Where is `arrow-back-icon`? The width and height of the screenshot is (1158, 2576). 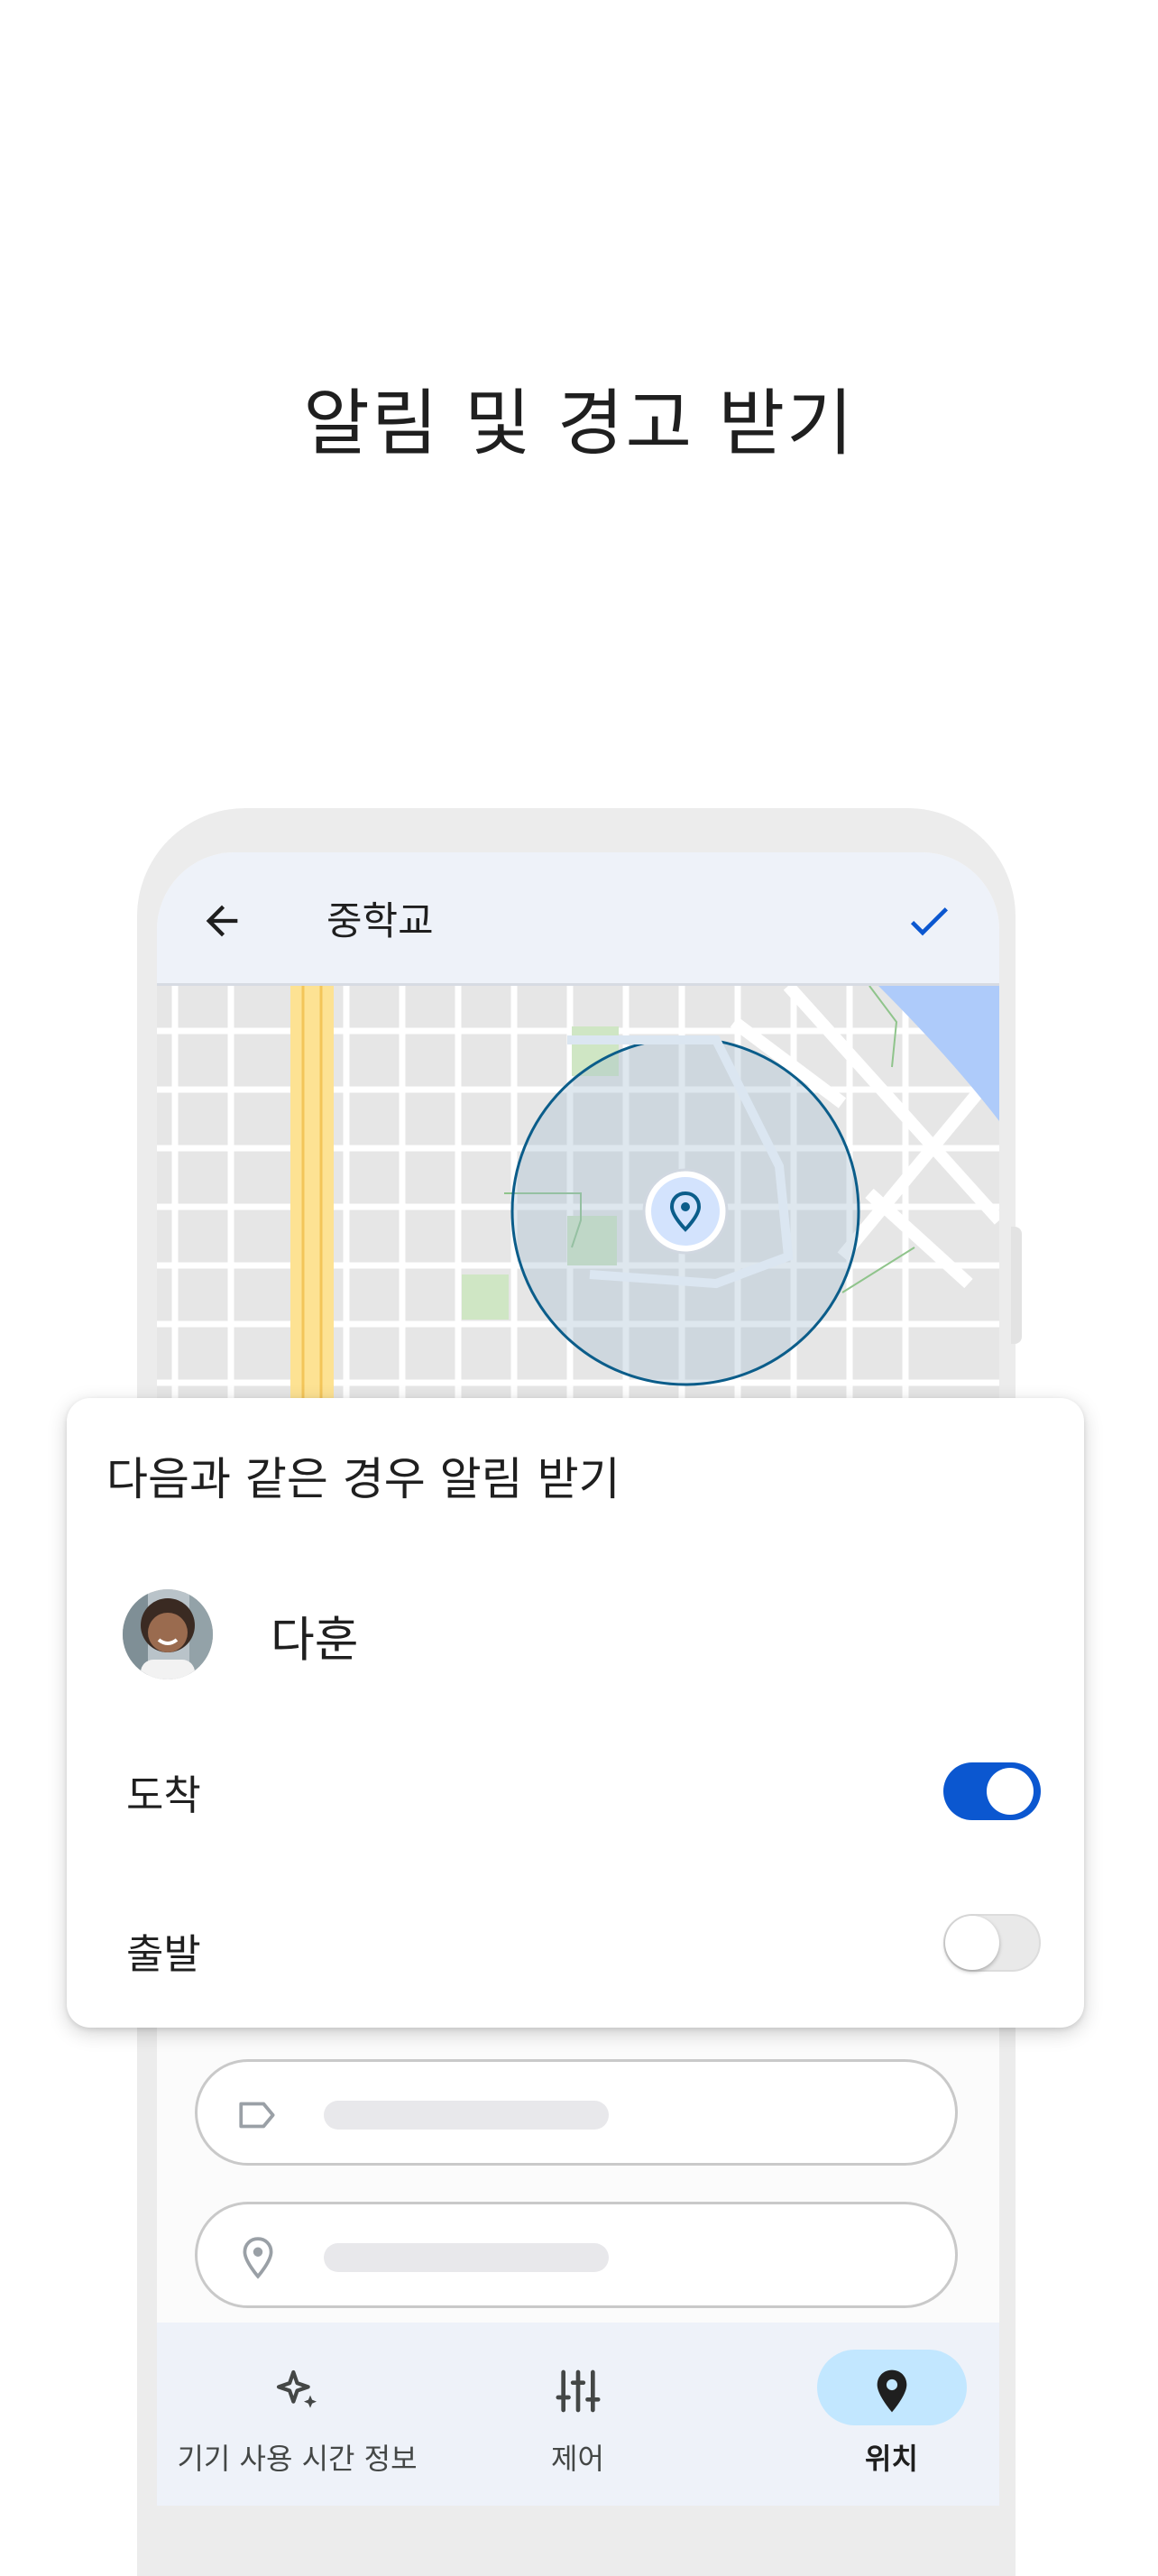
arrow-back-icon is located at coordinates (221, 920).